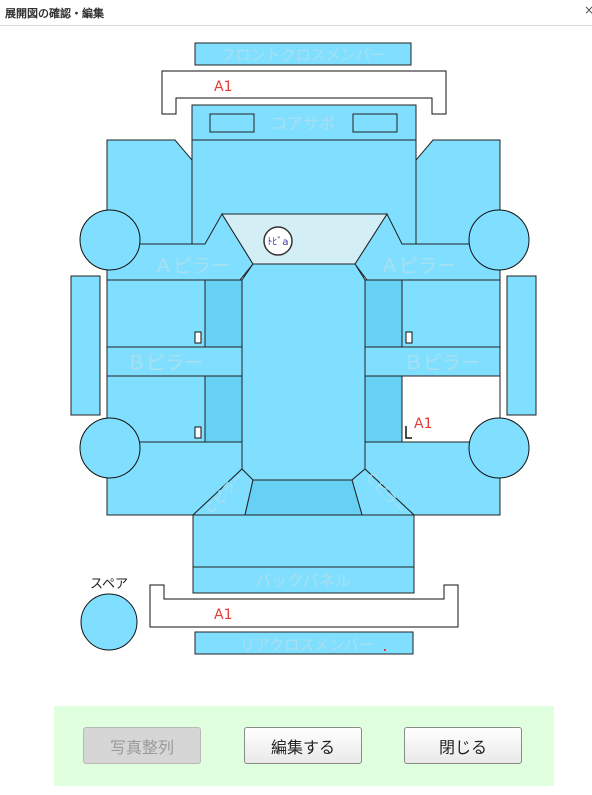  I want to click on right-front-wheel, so click(499, 240).